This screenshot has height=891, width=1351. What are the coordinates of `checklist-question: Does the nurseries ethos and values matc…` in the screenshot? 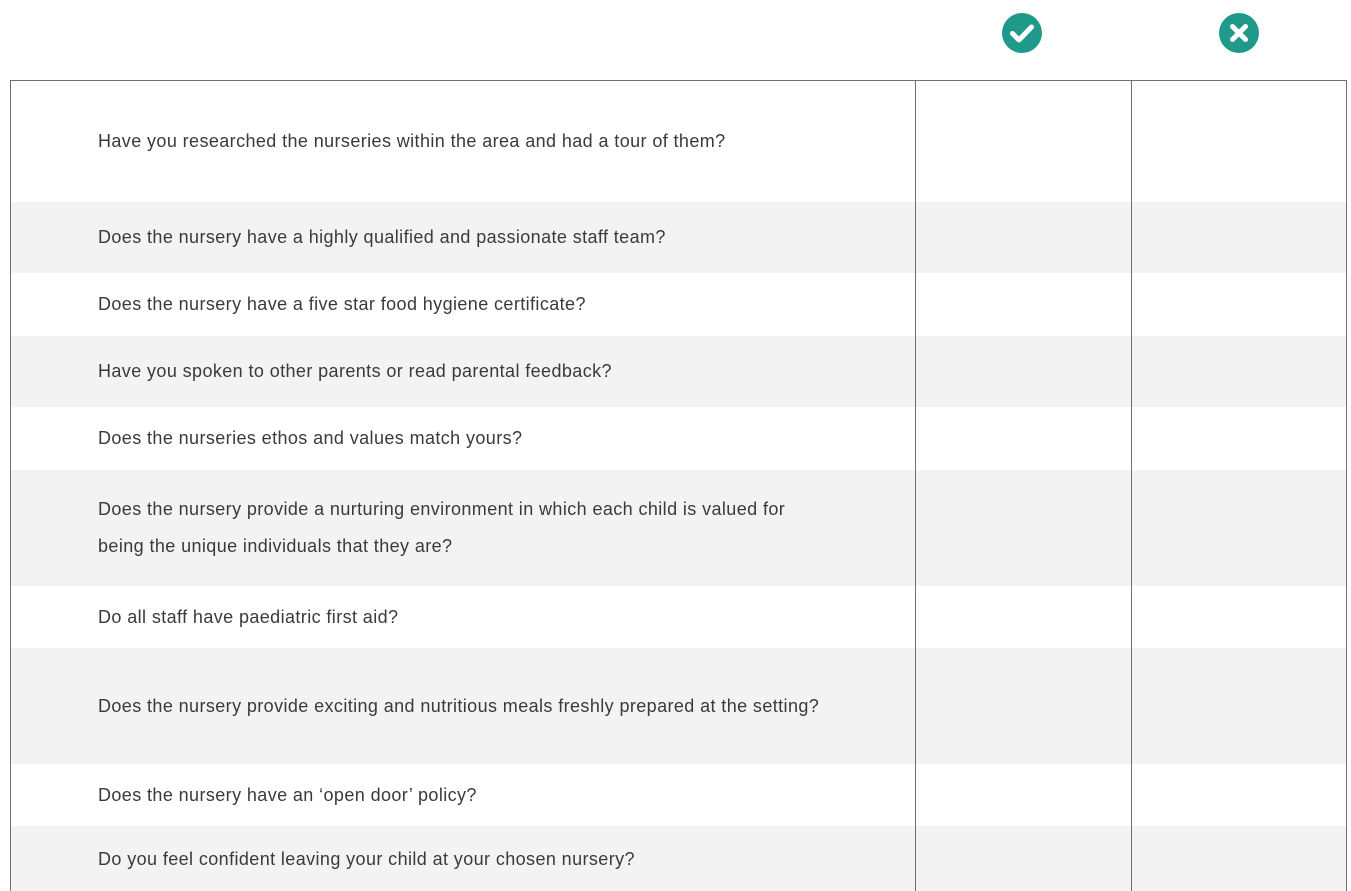 It's located at (463, 438).